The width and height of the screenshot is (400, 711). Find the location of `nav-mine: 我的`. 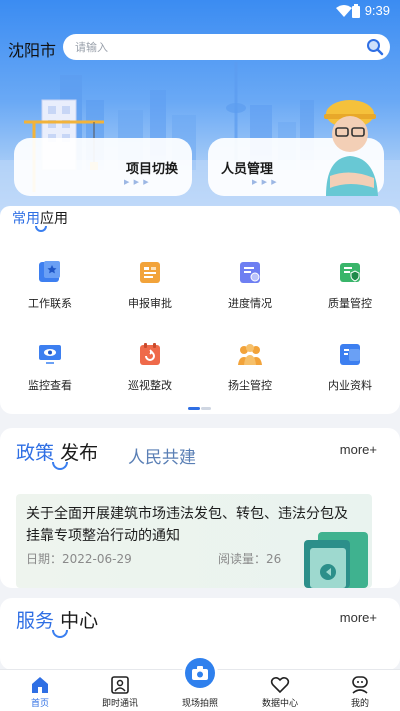

nav-mine: 我的 is located at coordinates (360, 690).